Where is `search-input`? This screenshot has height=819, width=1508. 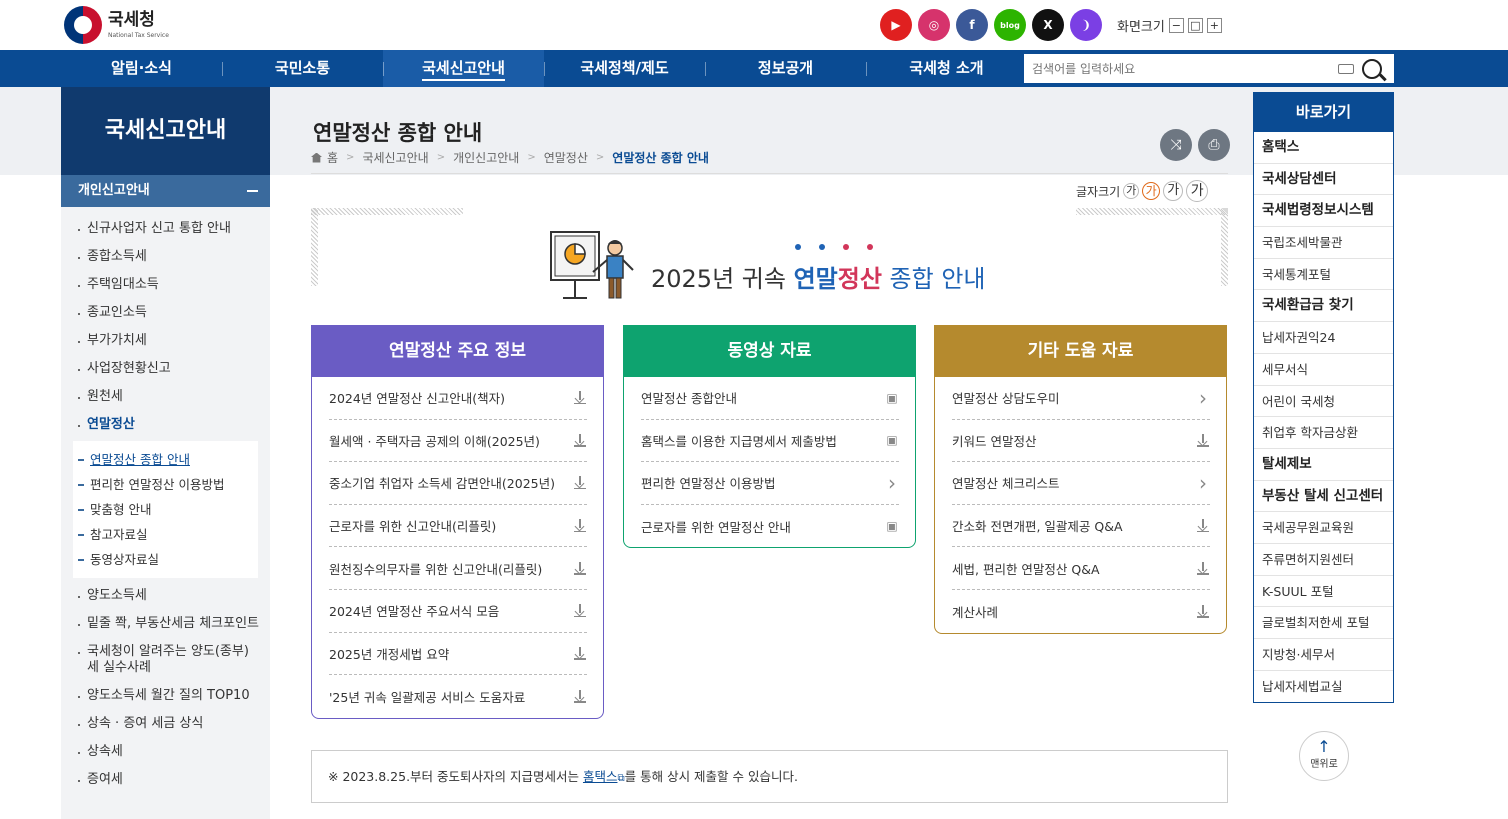 search-input is located at coordinates (1181, 68).